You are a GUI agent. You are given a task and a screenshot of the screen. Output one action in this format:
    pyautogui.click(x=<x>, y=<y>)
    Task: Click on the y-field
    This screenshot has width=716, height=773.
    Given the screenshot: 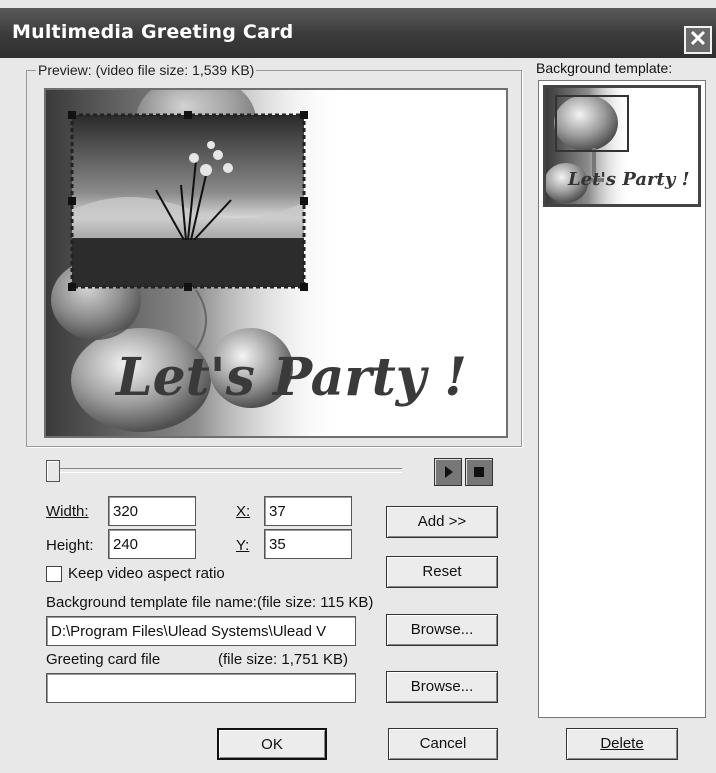 What is the action you would take?
    pyautogui.click(x=308, y=544)
    